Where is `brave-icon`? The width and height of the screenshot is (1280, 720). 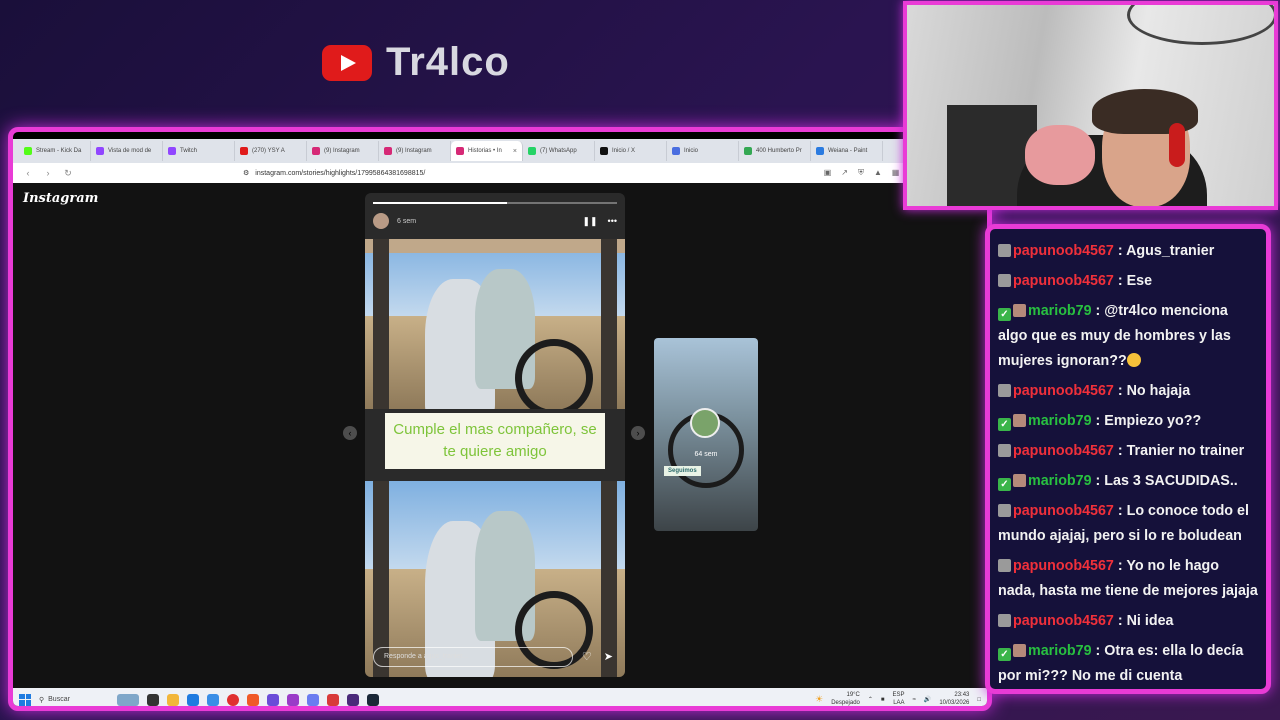 brave-icon is located at coordinates (253, 699).